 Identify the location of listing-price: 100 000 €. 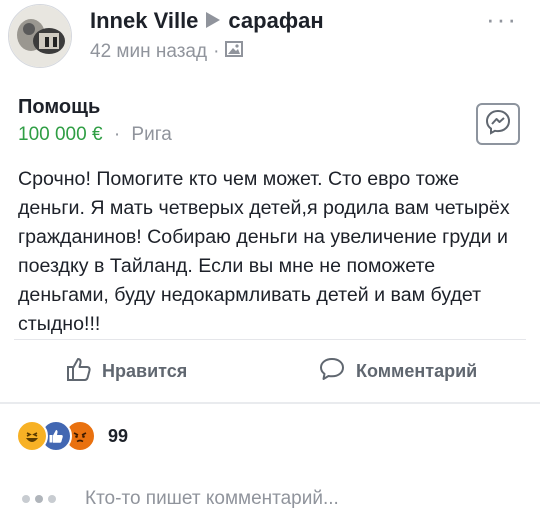
(60, 134).